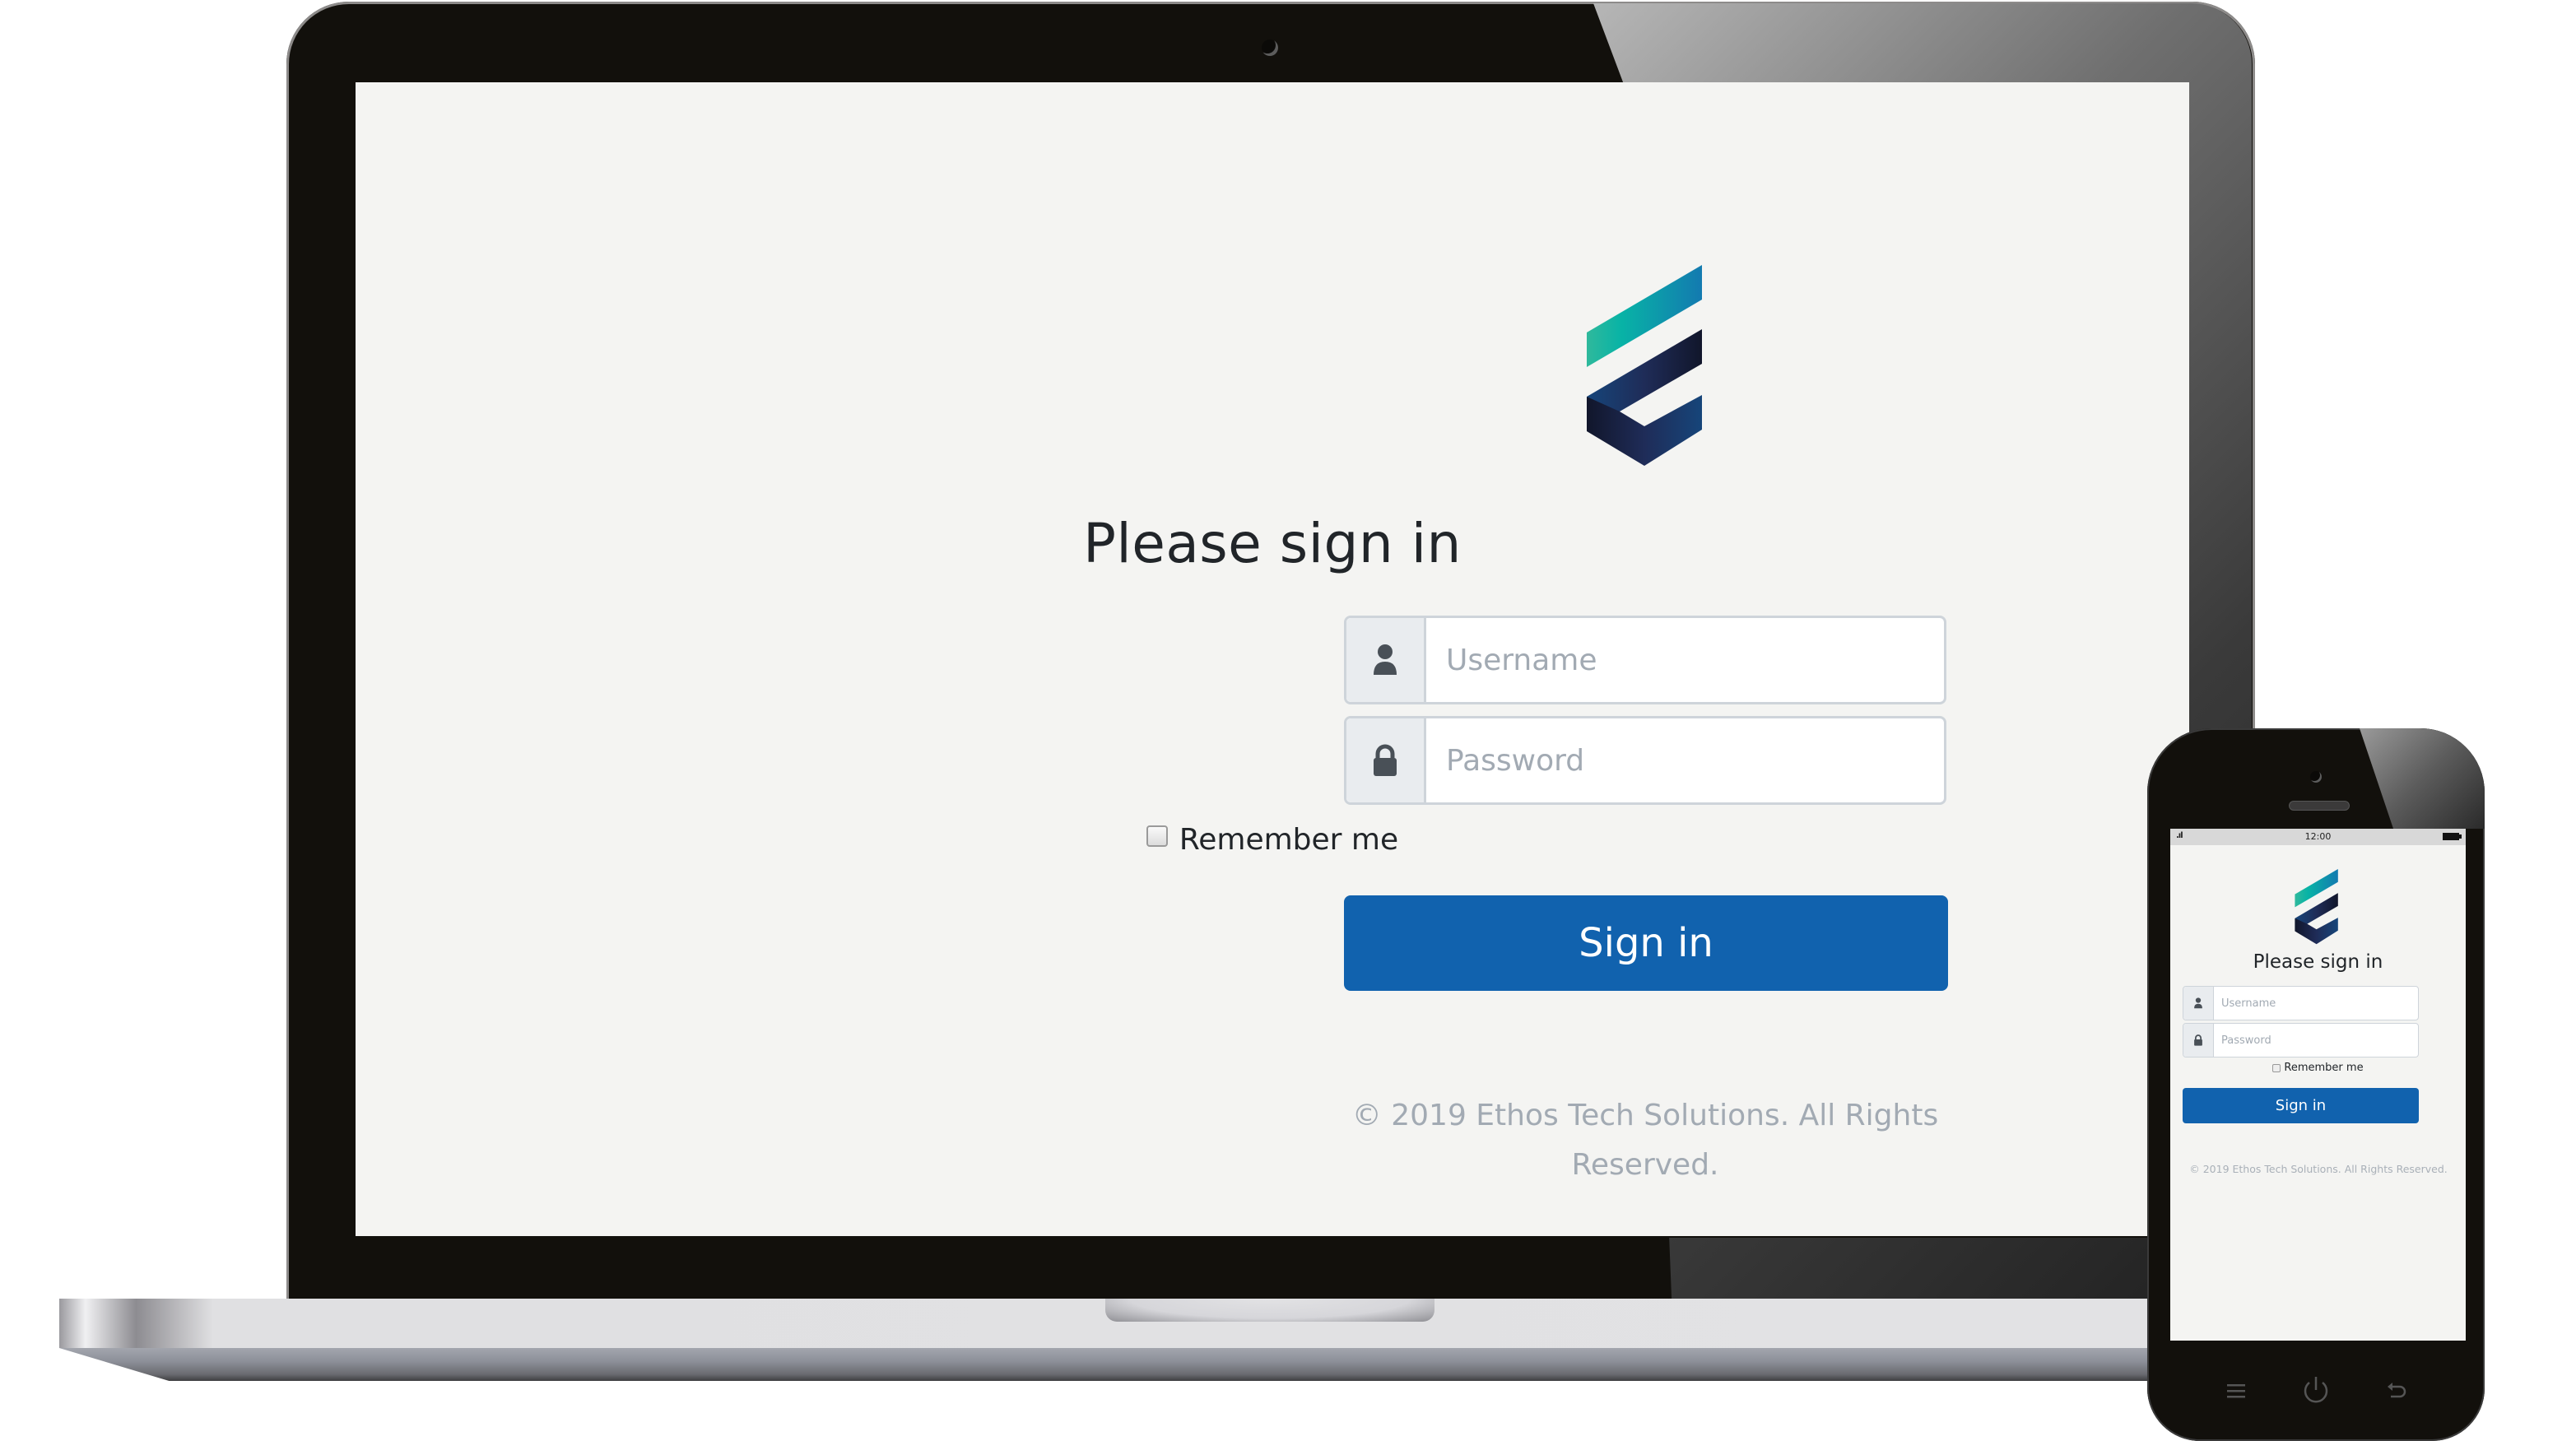  Describe the element at coordinates (1270, 48) in the screenshot. I see `laptop-camera-icon` at that location.